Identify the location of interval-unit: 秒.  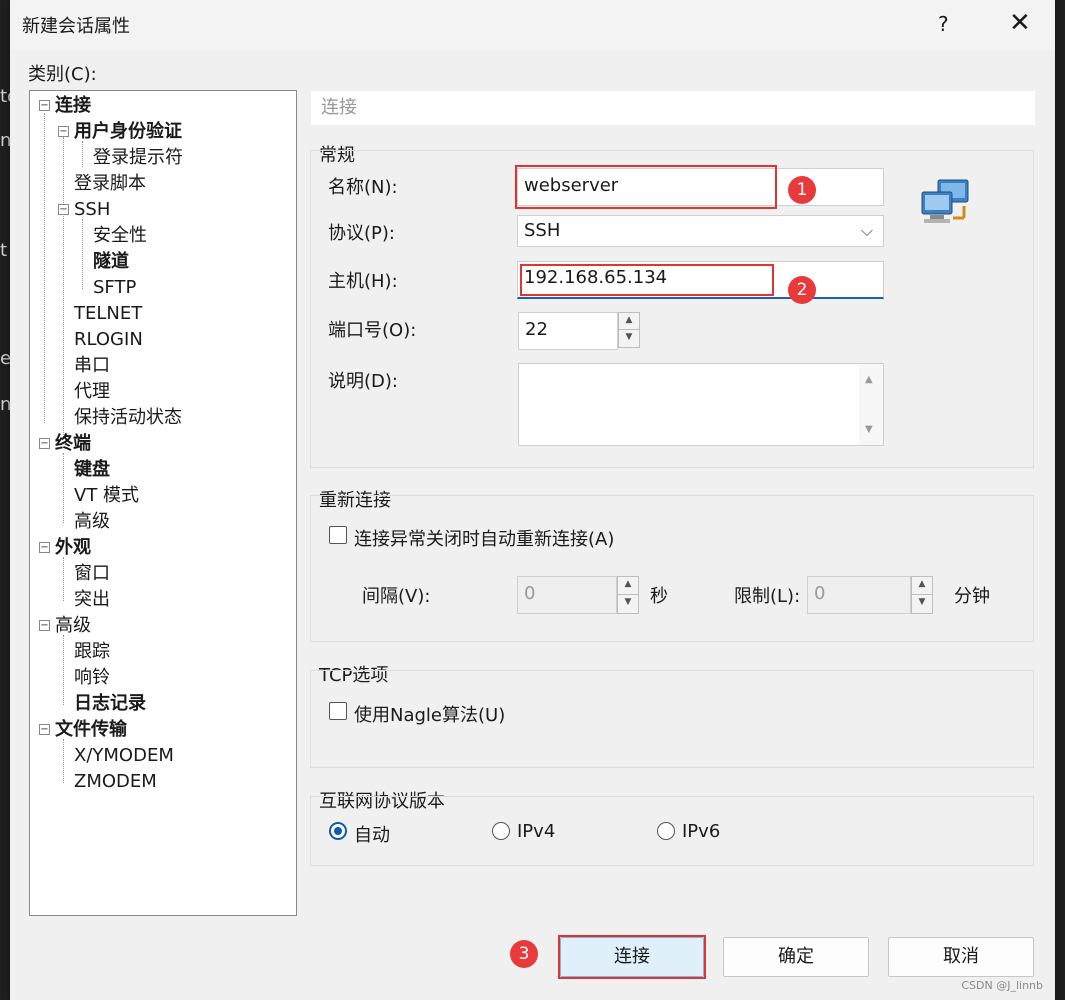
(659, 596).